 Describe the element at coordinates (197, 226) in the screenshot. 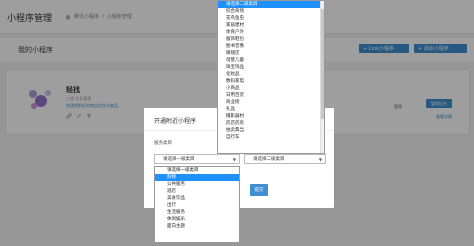

I see `dropdown-option: 面向主题` at that location.